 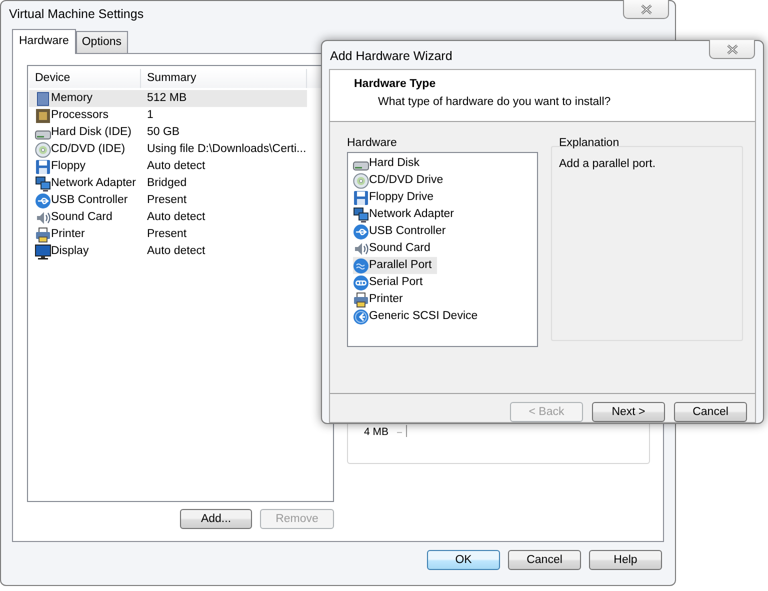 I want to click on table-cell-text: 50 GB, so click(x=163, y=132).